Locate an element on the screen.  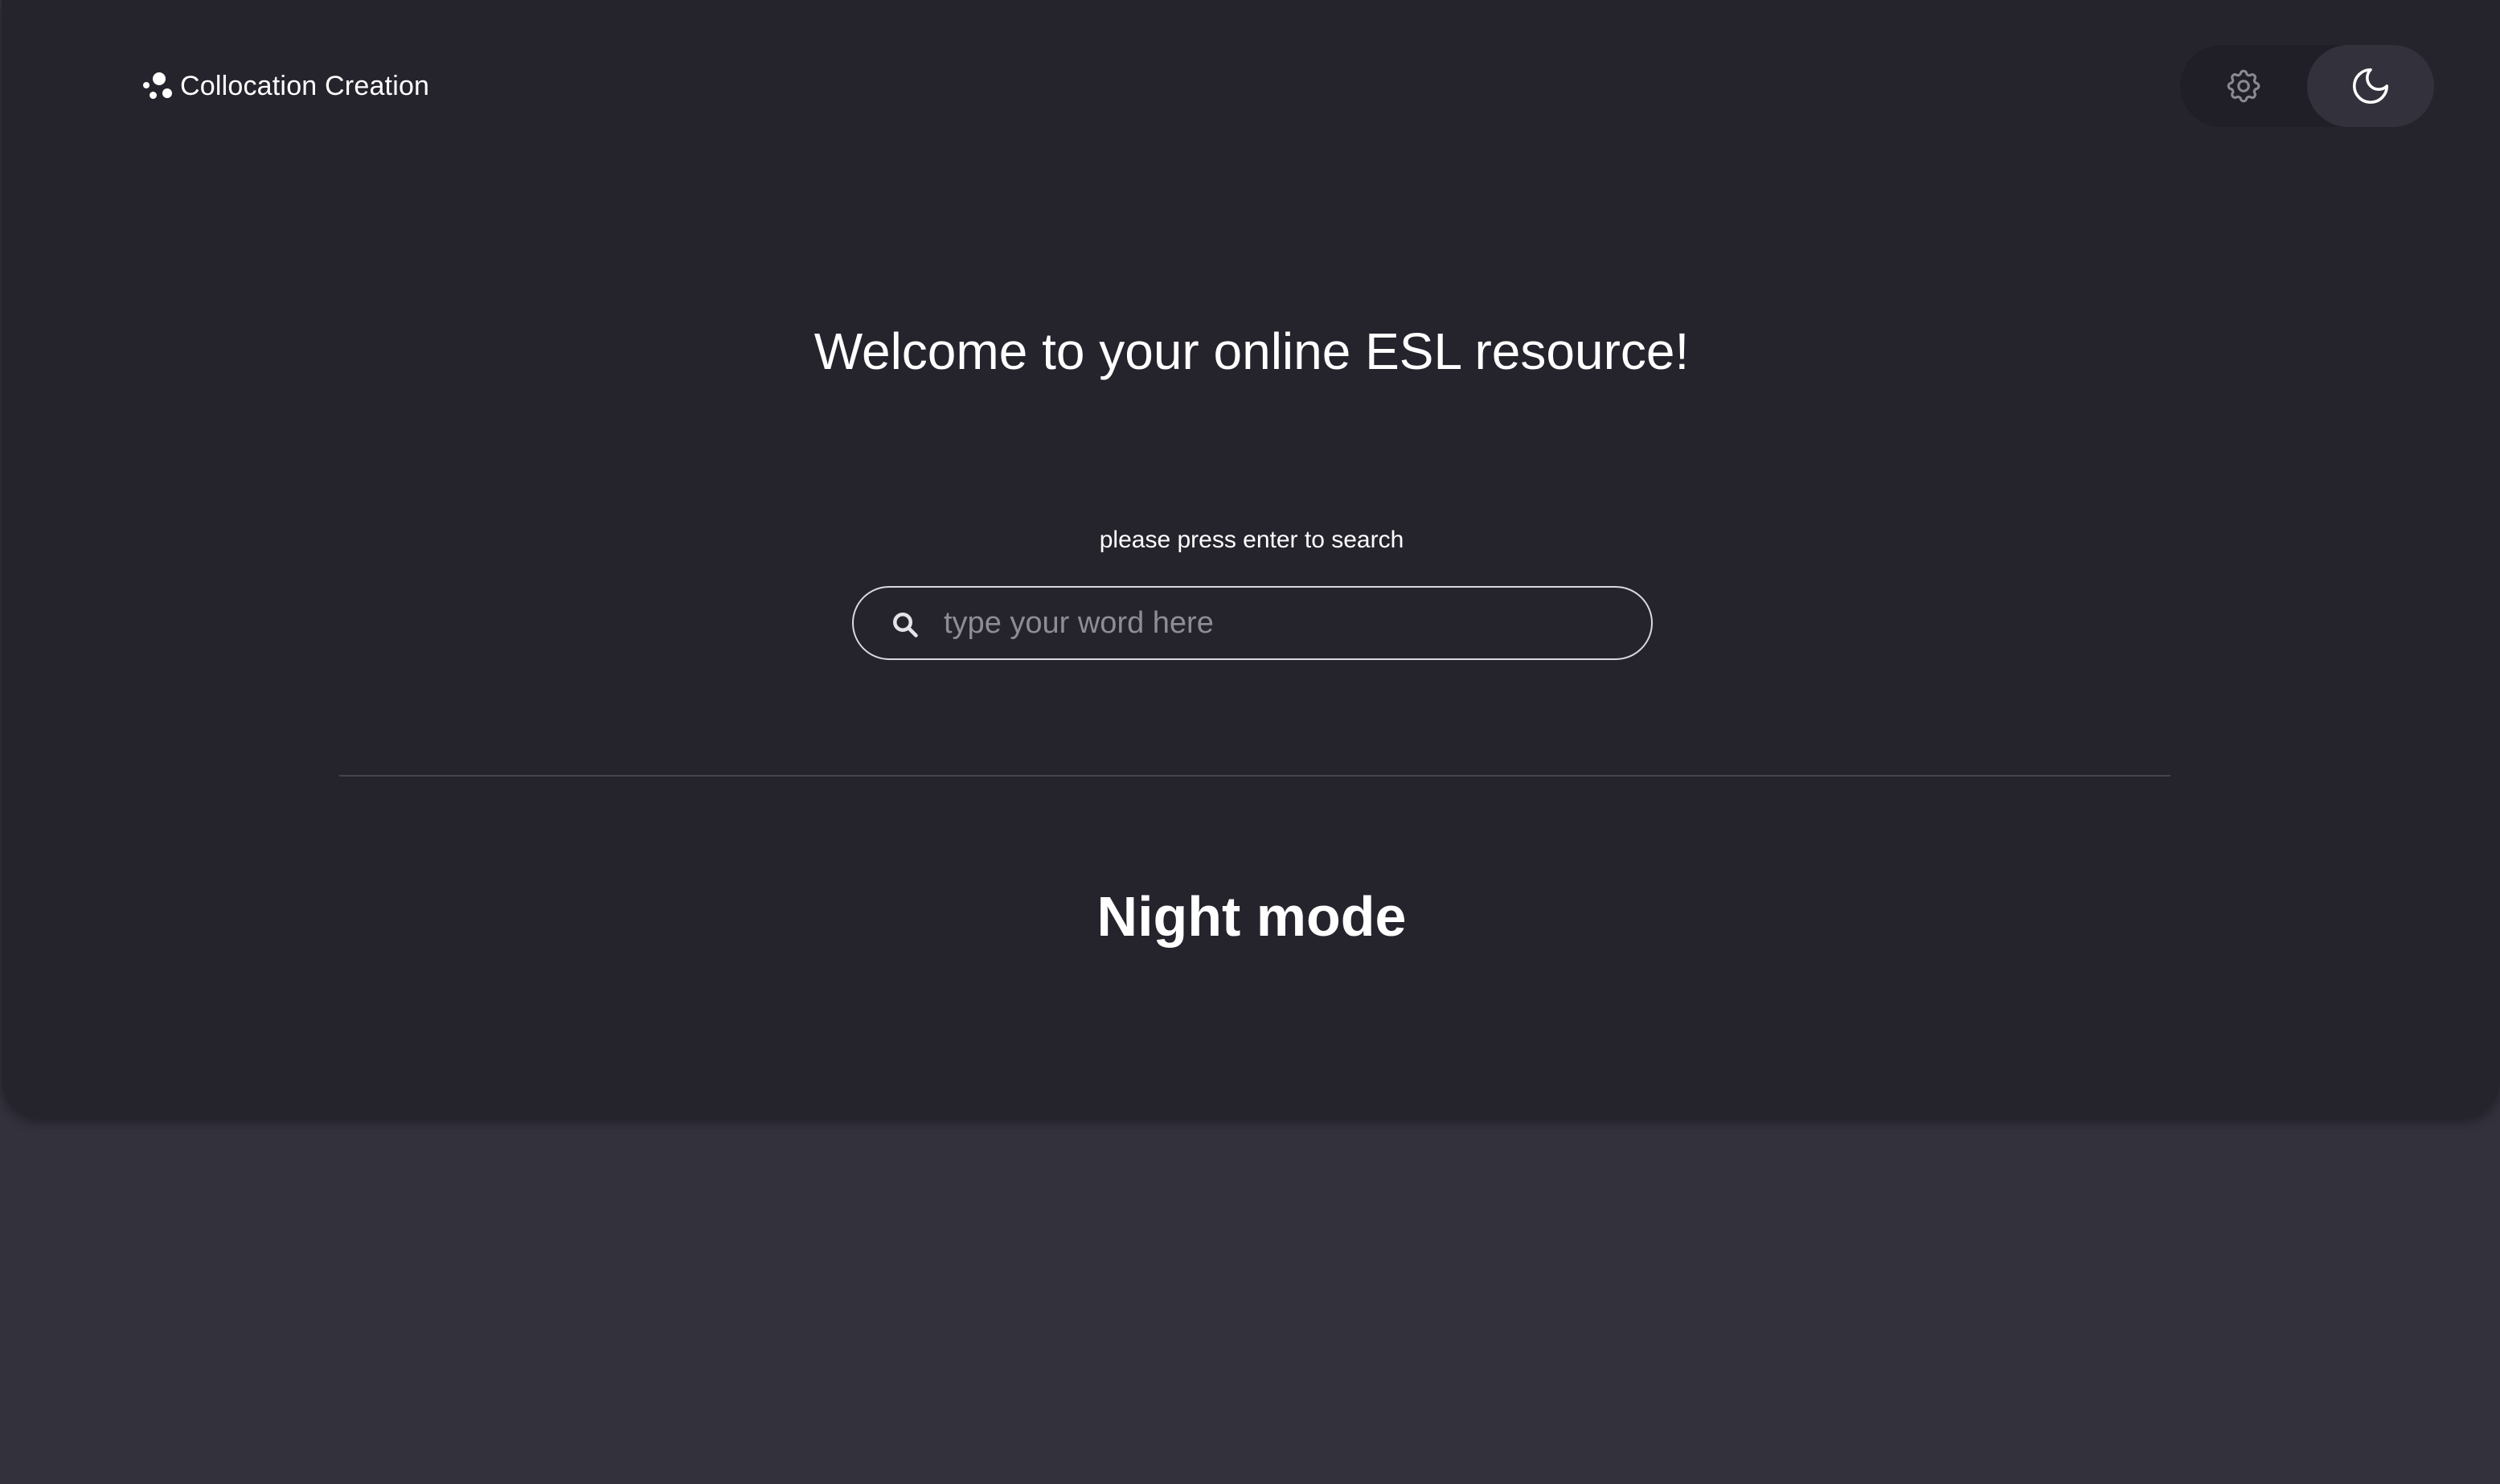
search-input is located at coordinates (1285, 623).